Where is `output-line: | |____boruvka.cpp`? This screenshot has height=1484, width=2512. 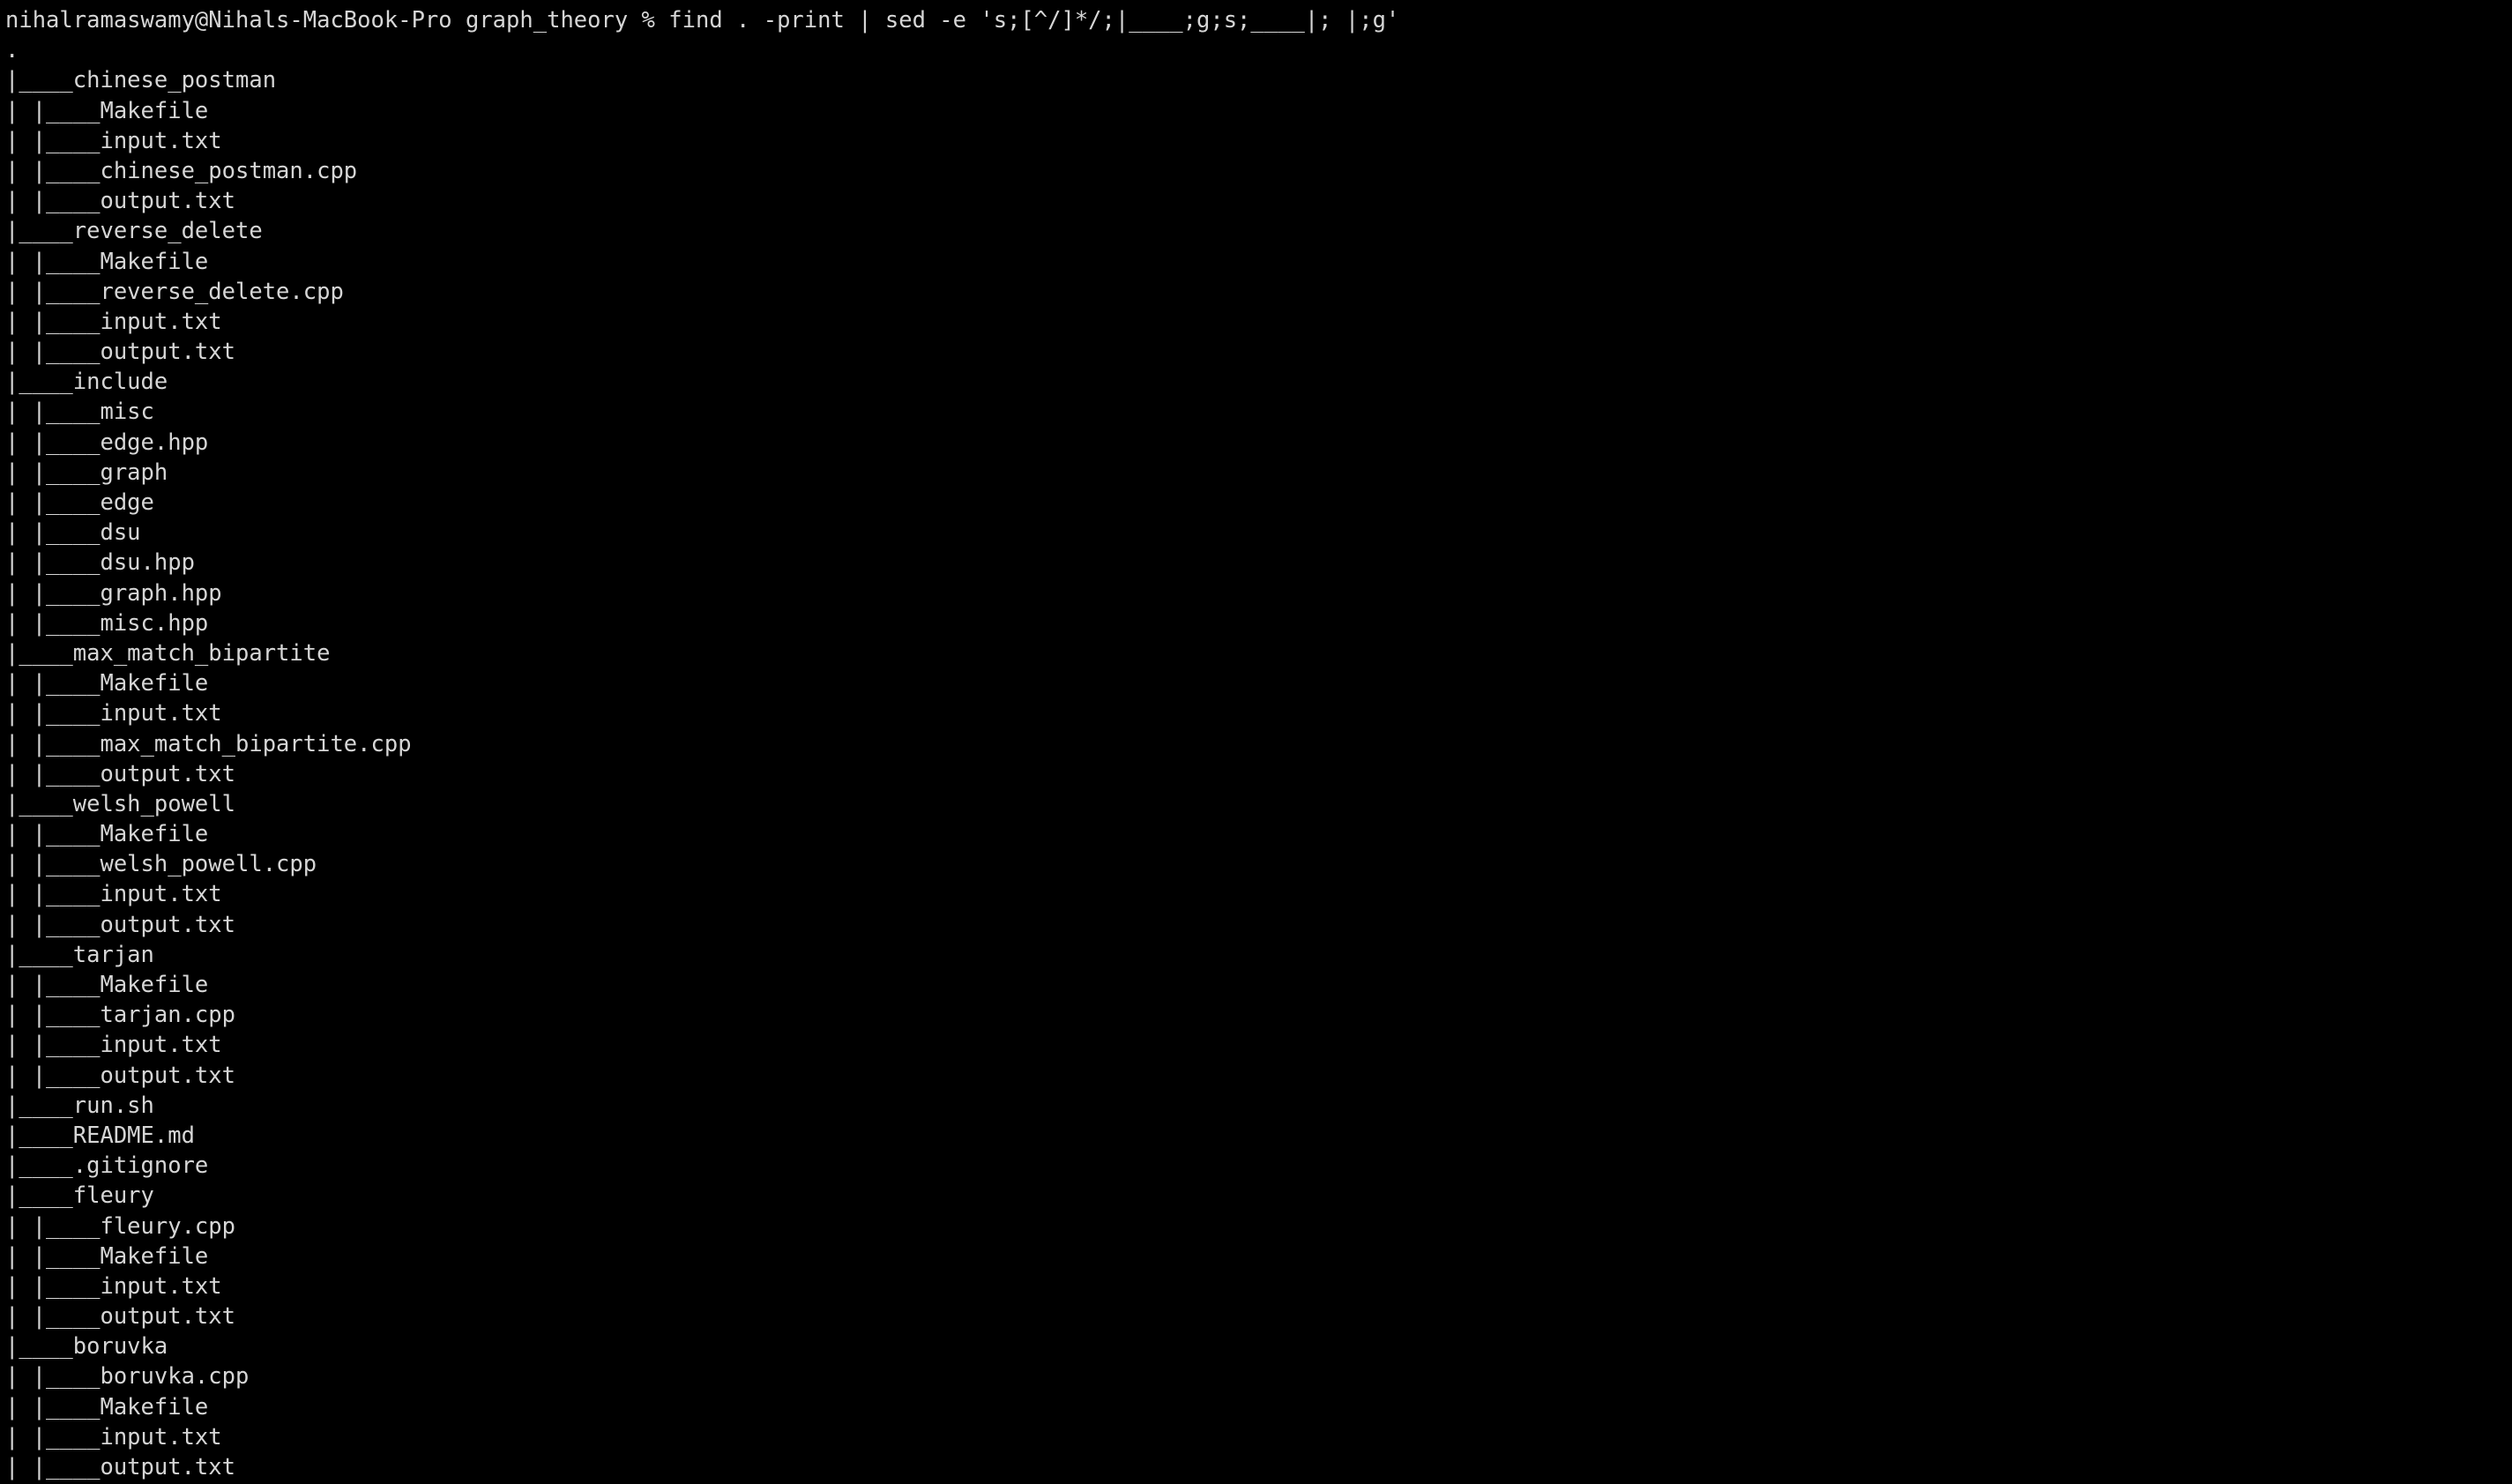 output-line: | |____boruvka.cpp is located at coordinates (127, 1377).